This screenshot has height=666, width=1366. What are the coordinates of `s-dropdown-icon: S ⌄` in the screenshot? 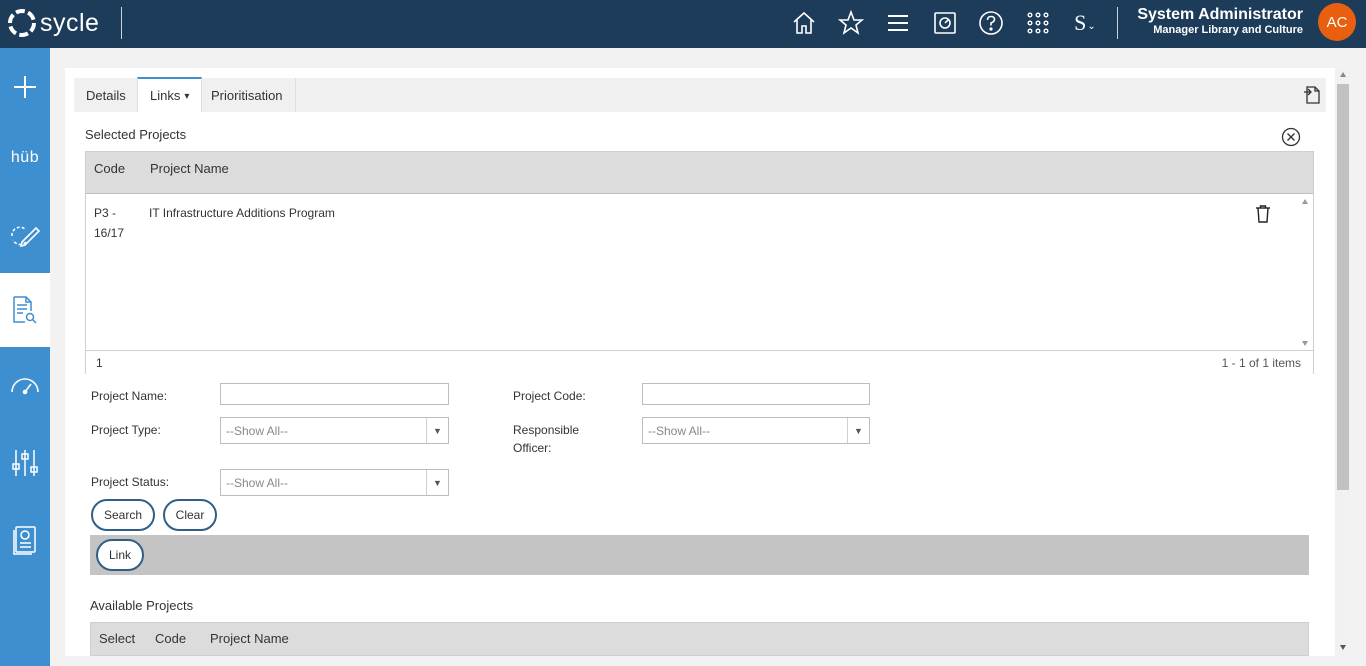 It's located at (1085, 23).